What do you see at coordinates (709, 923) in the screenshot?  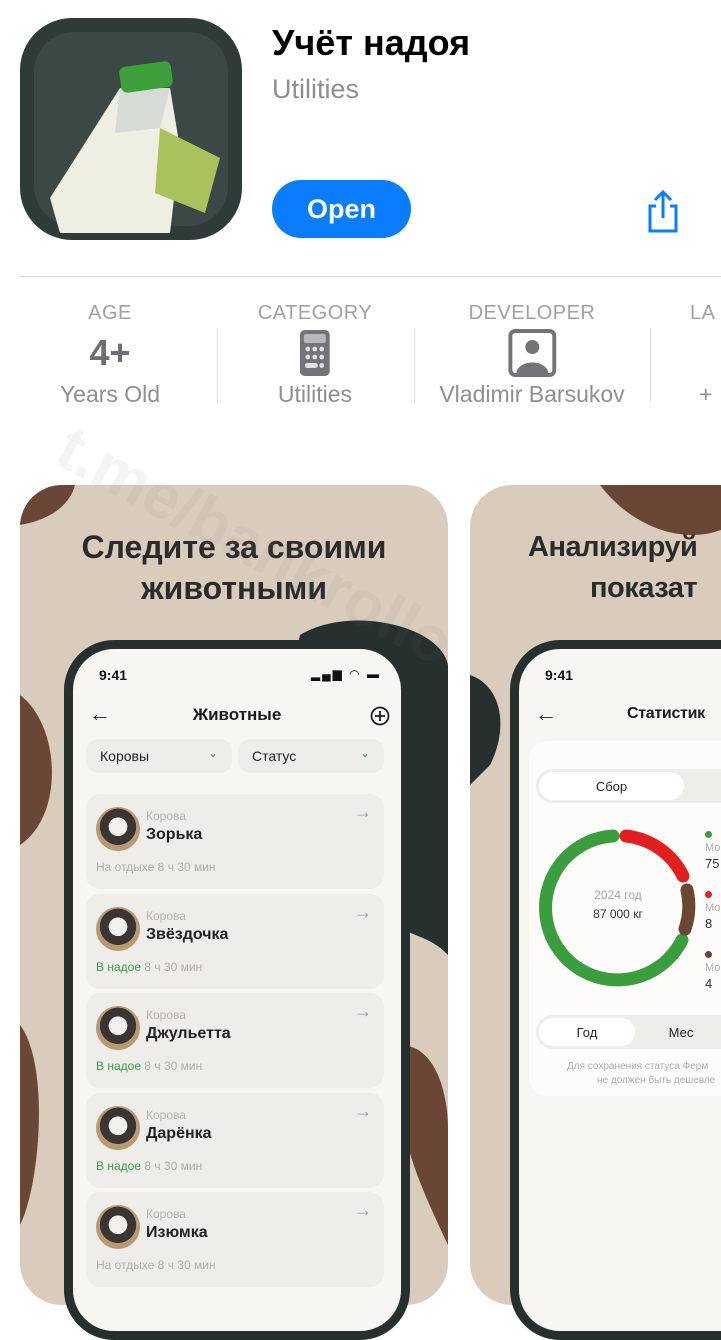 I see `legend-value: 8` at bounding box center [709, 923].